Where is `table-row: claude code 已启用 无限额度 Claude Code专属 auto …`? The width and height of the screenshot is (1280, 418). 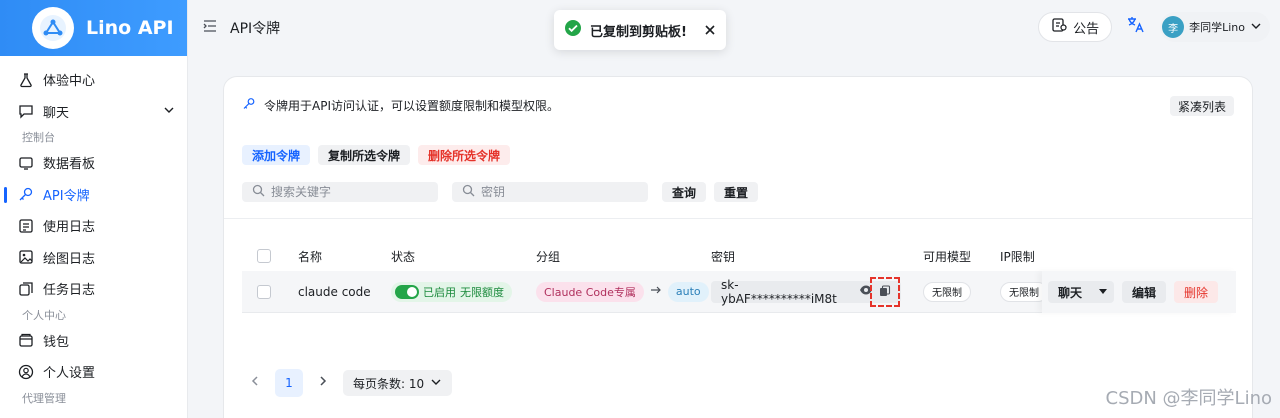
table-row: claude code 已启用 无限额度 Claude Code专属 auto … is located at coordinates (739, 292).